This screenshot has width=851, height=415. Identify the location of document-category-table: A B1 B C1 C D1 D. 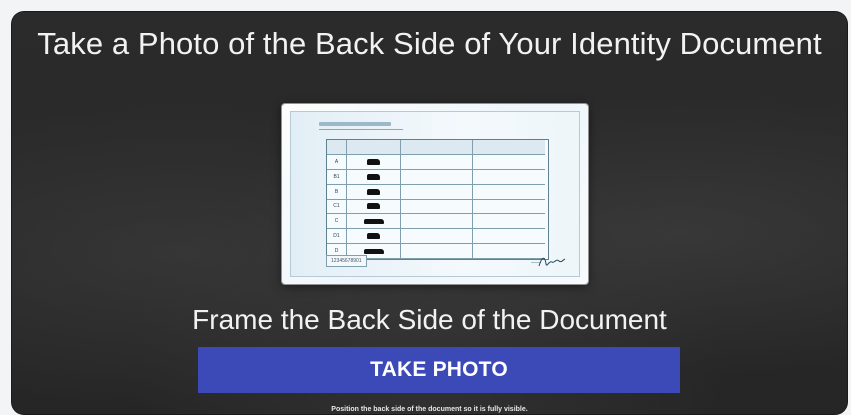
(437, 199).